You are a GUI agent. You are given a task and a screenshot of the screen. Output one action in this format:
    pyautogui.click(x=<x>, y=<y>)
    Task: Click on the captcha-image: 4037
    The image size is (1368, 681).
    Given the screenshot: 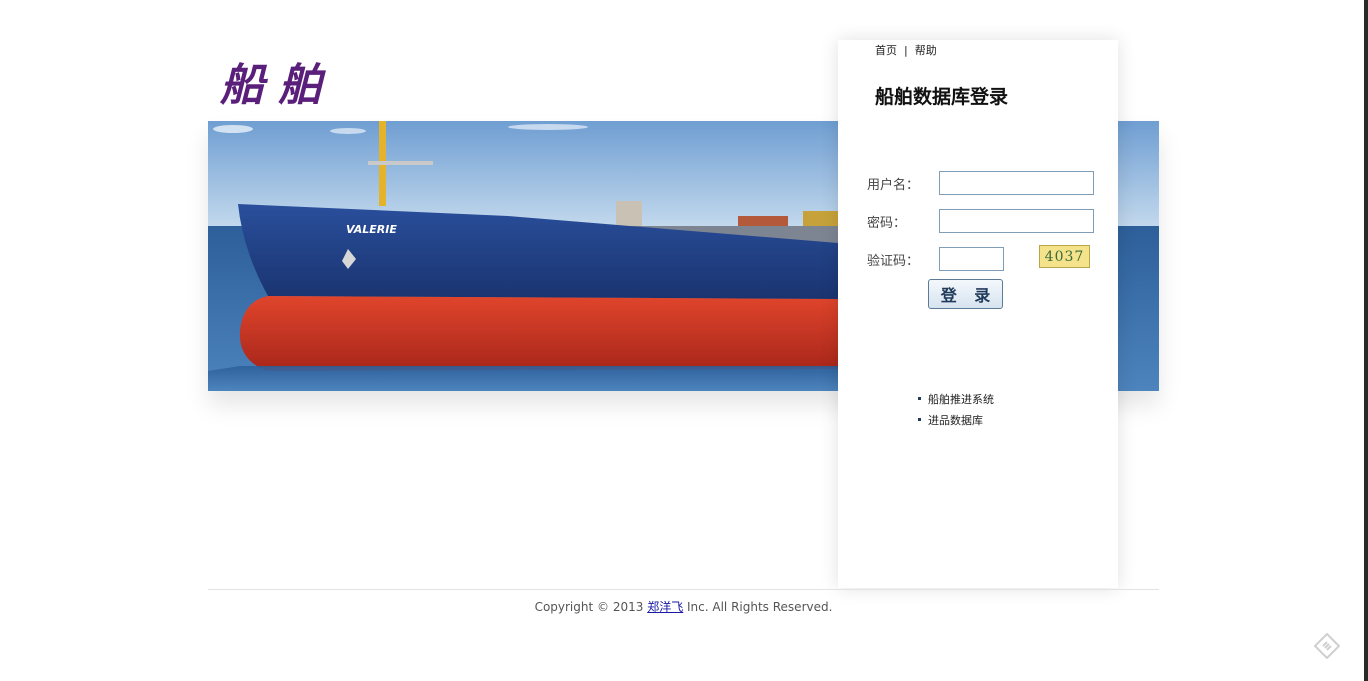 What is the action you would take?
    pyautogui.click(x=1064, y=256)
    